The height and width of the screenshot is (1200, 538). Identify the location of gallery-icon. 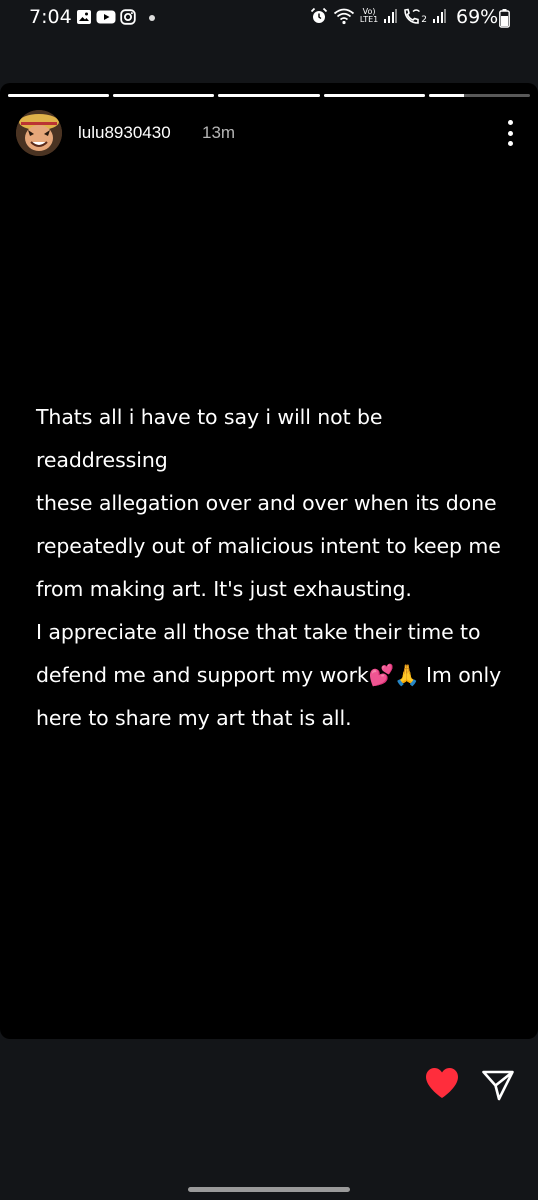
(84, 17).